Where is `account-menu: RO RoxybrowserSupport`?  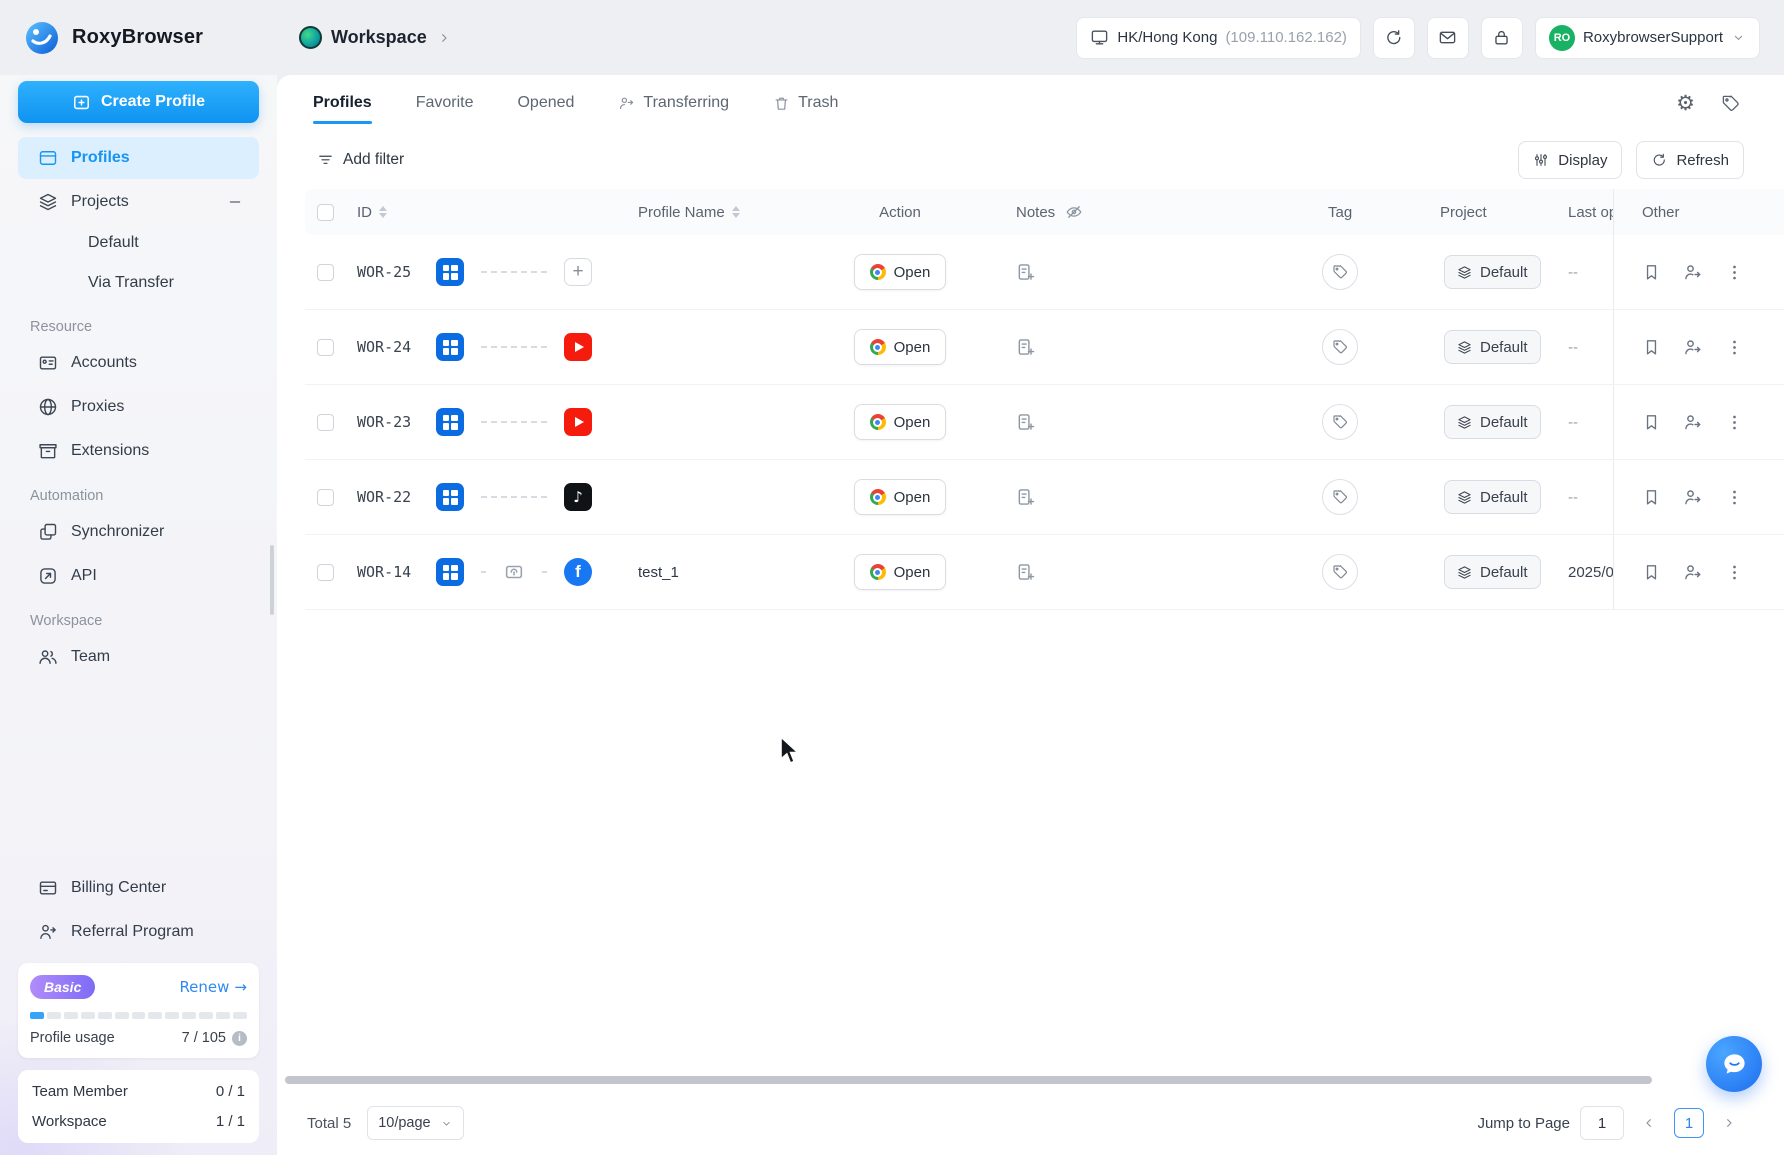
account-menu: RO RoxybrowserSupport is located at coordinates (1647, 37).